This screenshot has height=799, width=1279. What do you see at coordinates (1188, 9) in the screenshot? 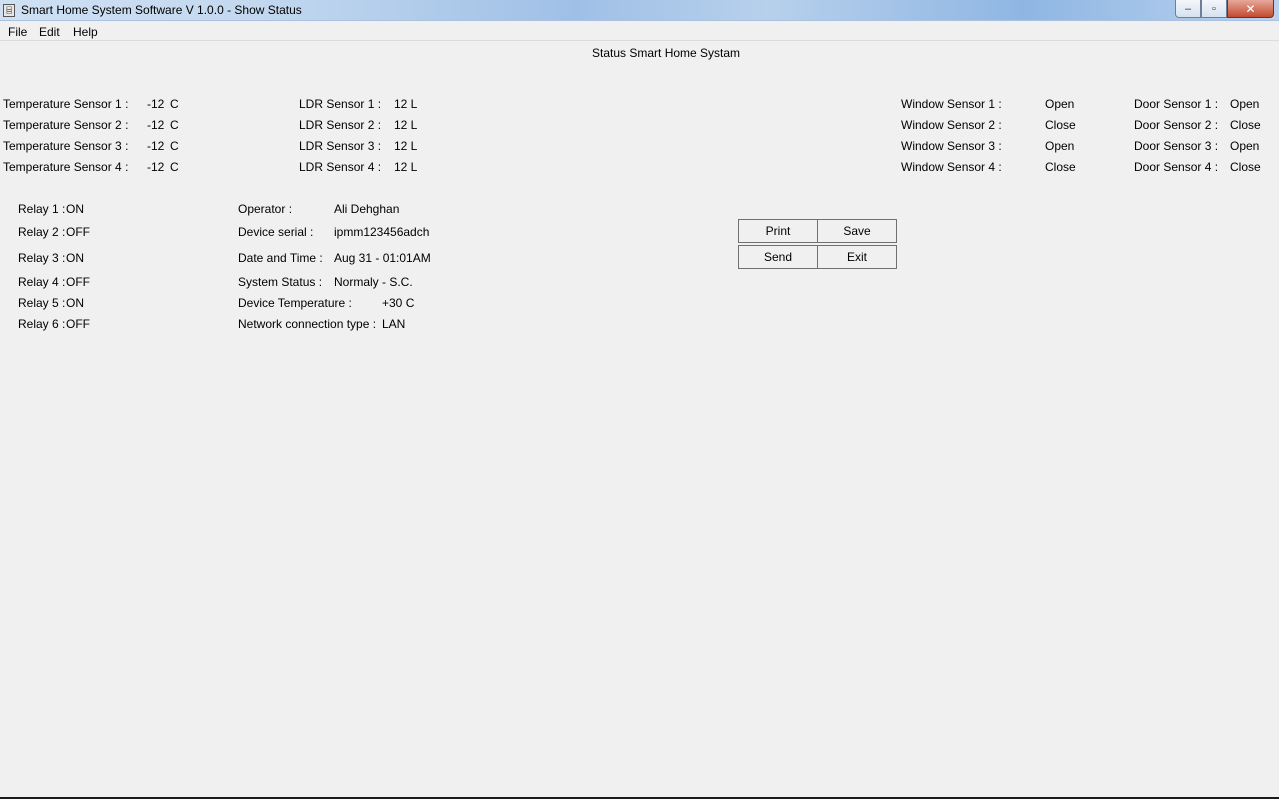
I see `minimize-button: –` at bounding box center [1188, 9].